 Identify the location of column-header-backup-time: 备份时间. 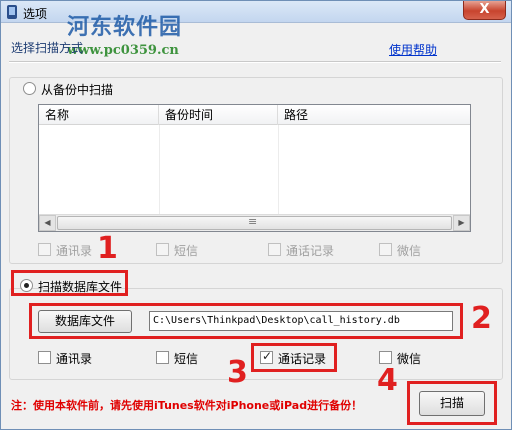
(218, 115).